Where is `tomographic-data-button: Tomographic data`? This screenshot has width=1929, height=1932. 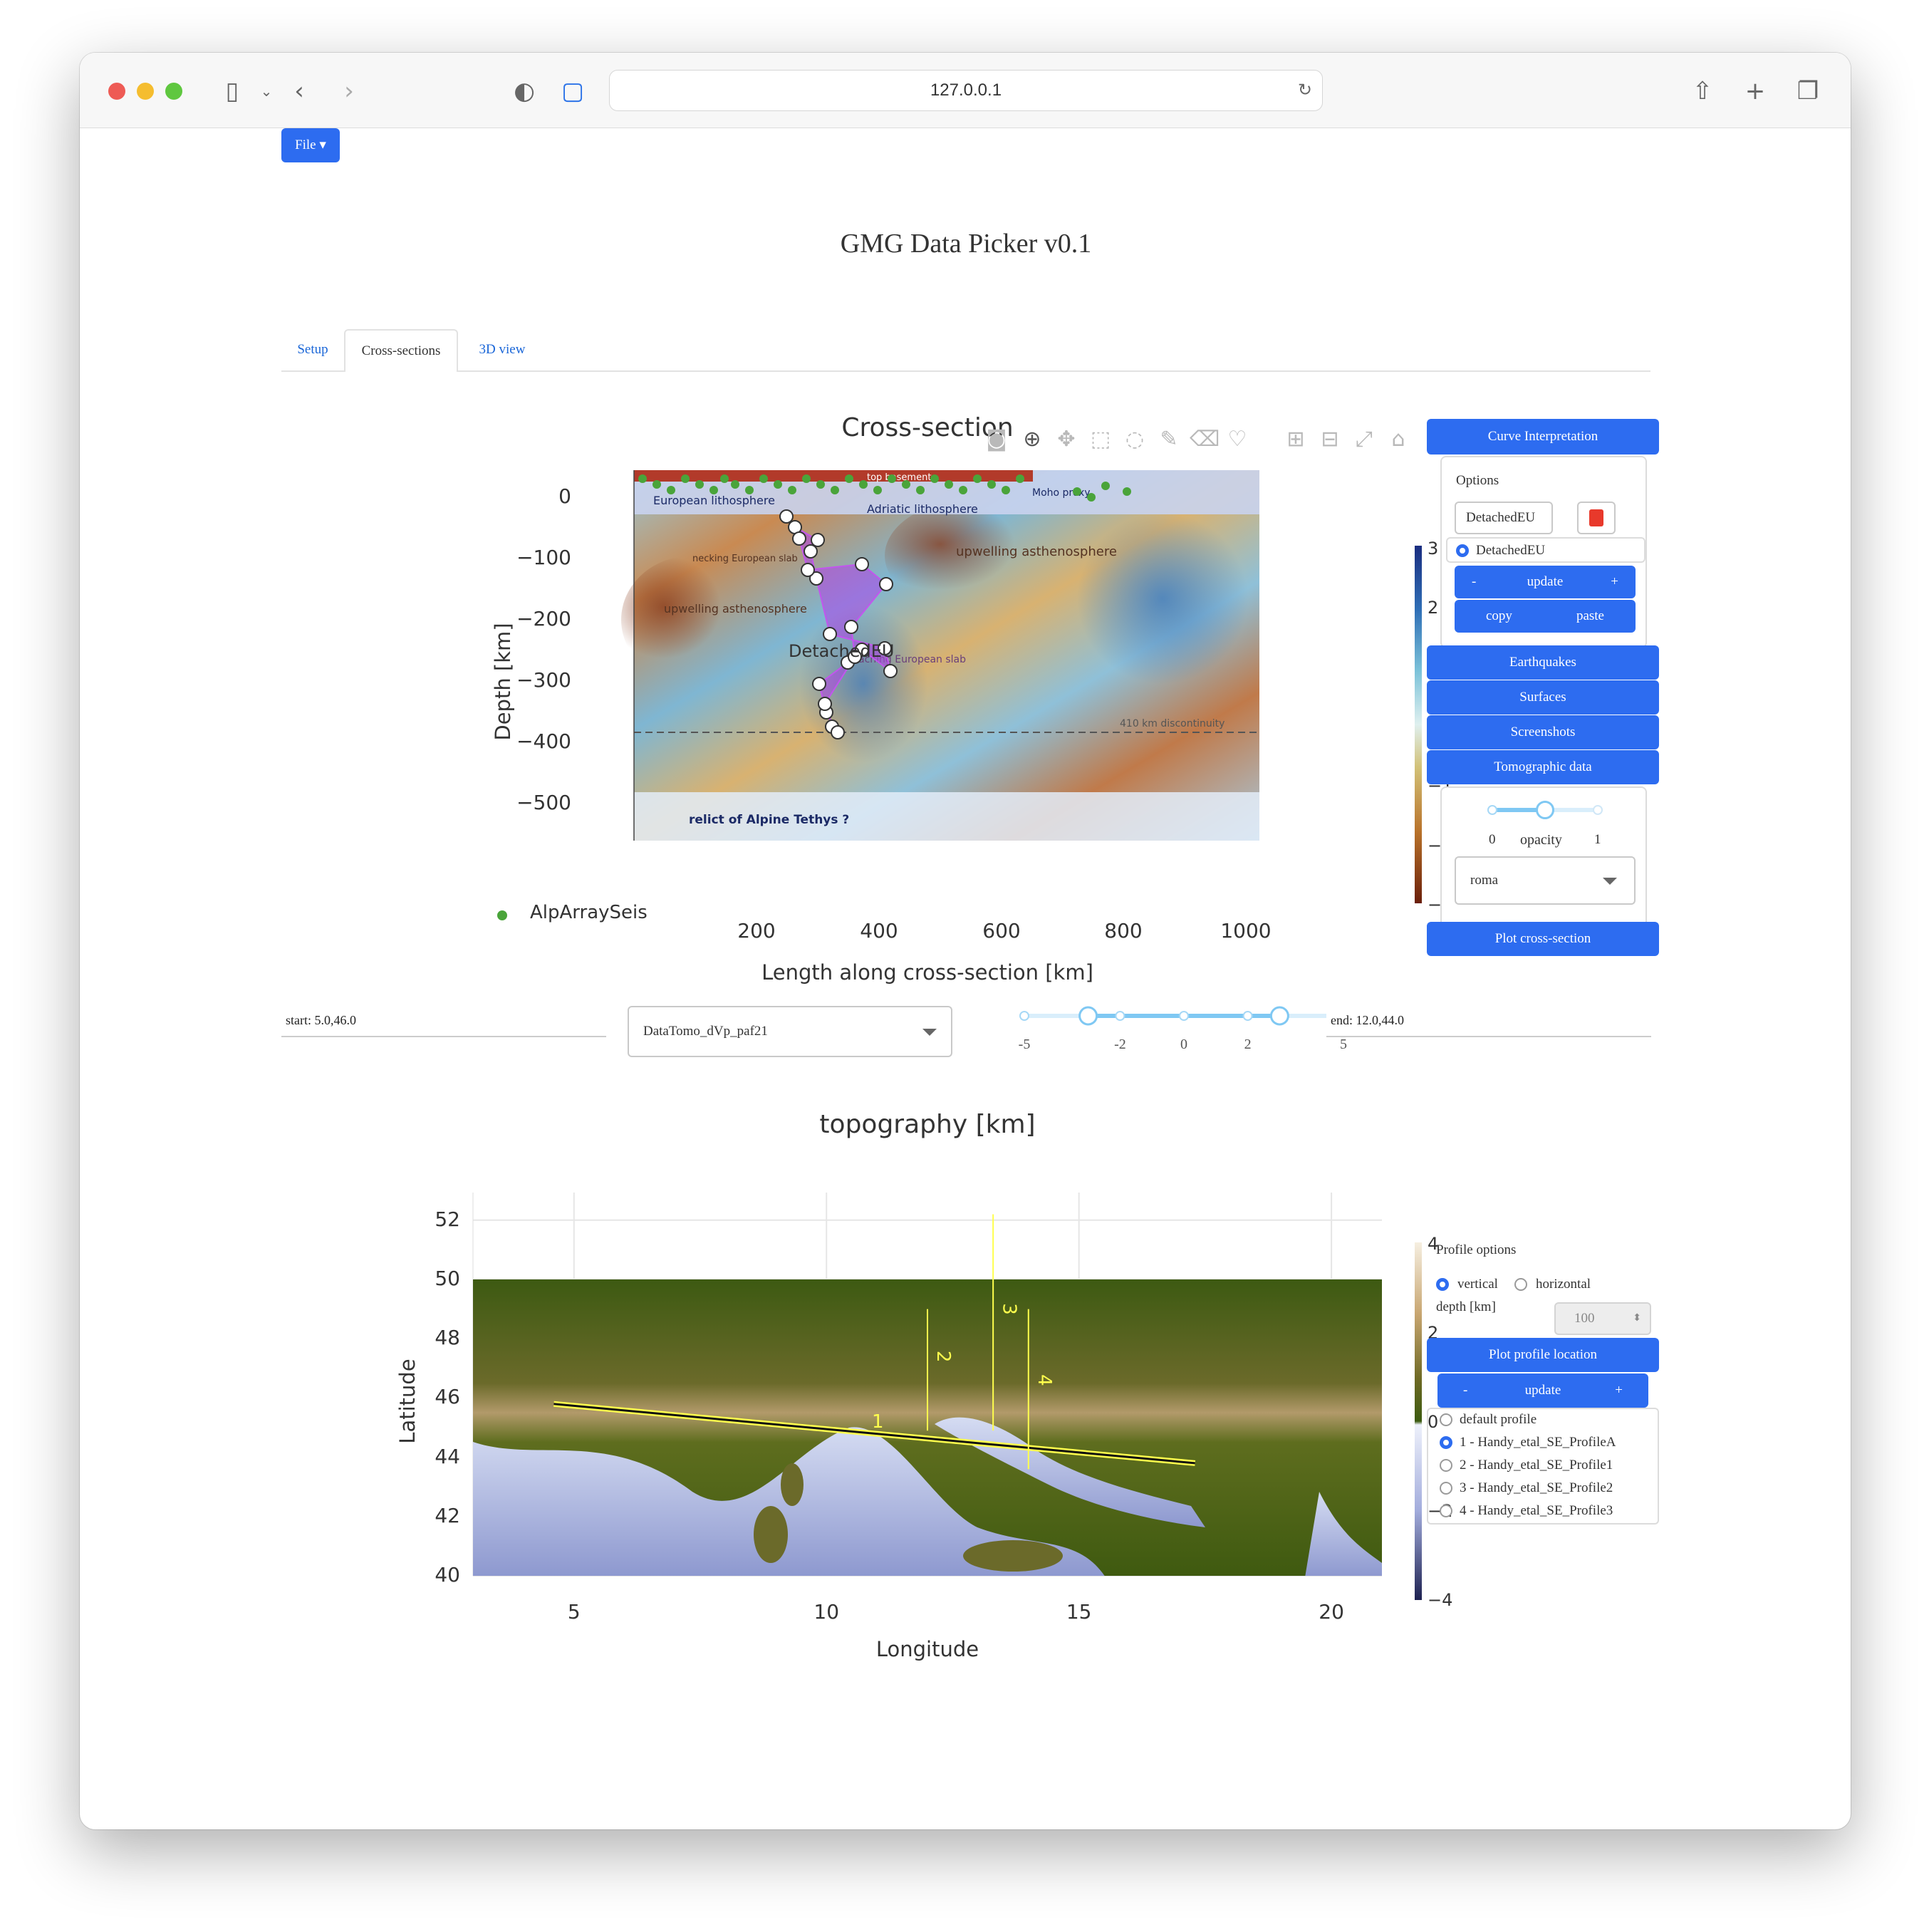
tomographic-data-button: Tomographic data is located at coordinates (1543, 767).